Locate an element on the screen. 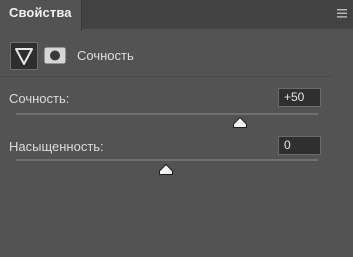  vibrance-label: Сочность: is located at coordinates (39, 98).